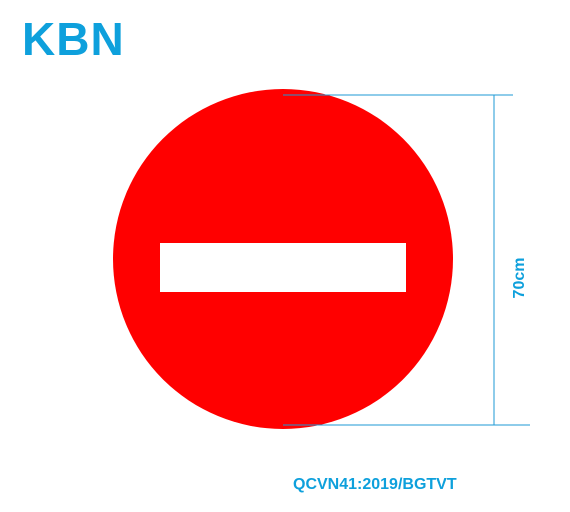 The height and width of the screenshot is (512, 570). Describe the element at coordinates (519, 278) in the screenshot. I see `dimension-label: 70cm` at that location.